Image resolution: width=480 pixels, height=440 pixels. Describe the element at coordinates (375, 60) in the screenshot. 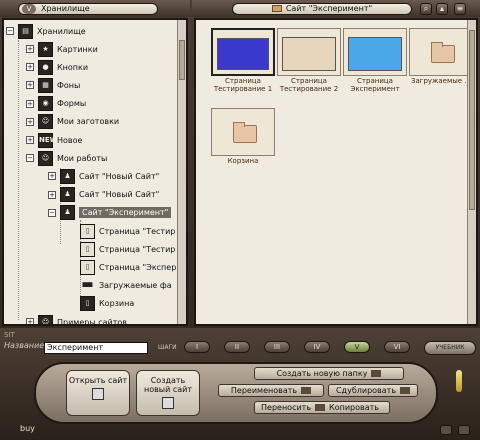

I see `file-tile: Страница Эксперимент` at that location.